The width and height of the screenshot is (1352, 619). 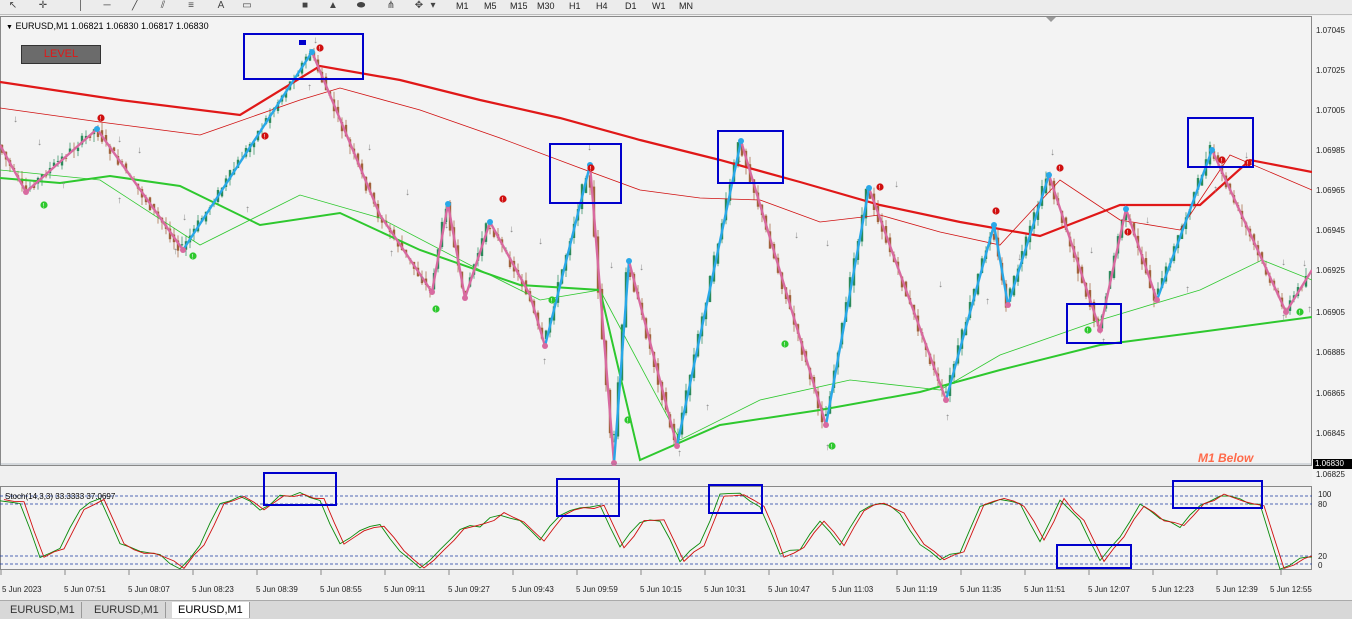 I want to click on price-label: 1.06905, so click(x=1330, y=312).